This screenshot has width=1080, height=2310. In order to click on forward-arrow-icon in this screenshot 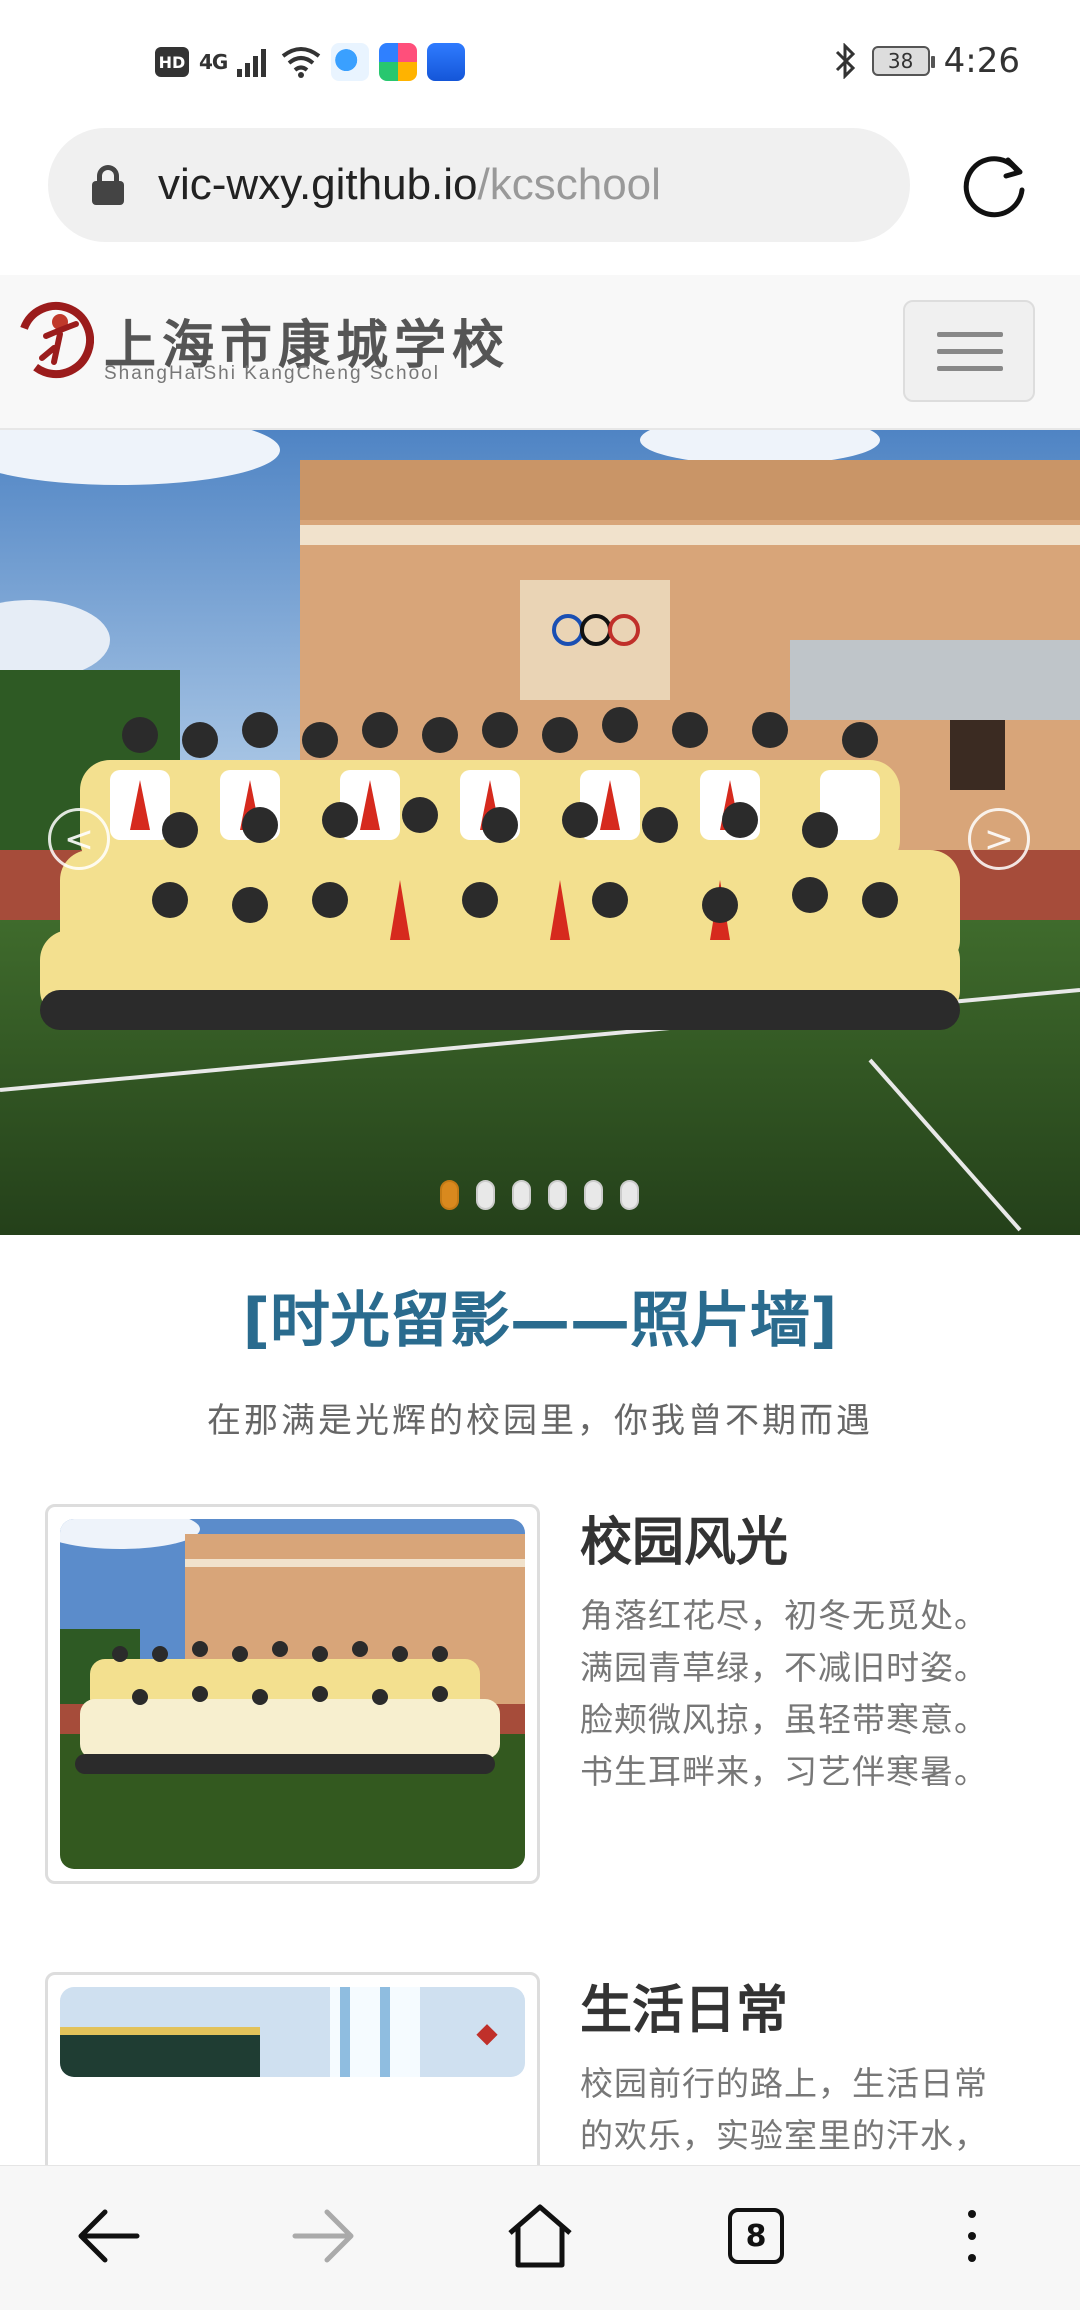, I will do `click(323, 2236)`.